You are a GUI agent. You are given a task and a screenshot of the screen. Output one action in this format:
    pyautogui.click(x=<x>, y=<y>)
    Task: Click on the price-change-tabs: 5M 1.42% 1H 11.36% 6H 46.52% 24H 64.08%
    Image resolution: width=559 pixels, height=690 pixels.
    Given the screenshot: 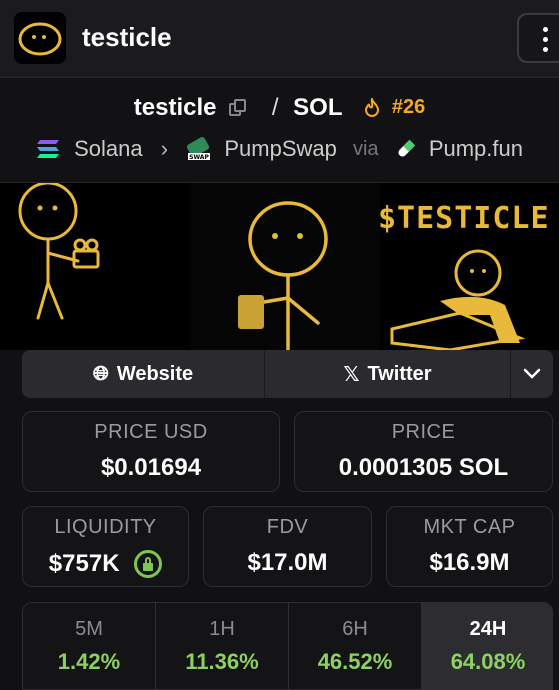 What is the action you would take?
    pyautogui.click(x=287, y=646)
    